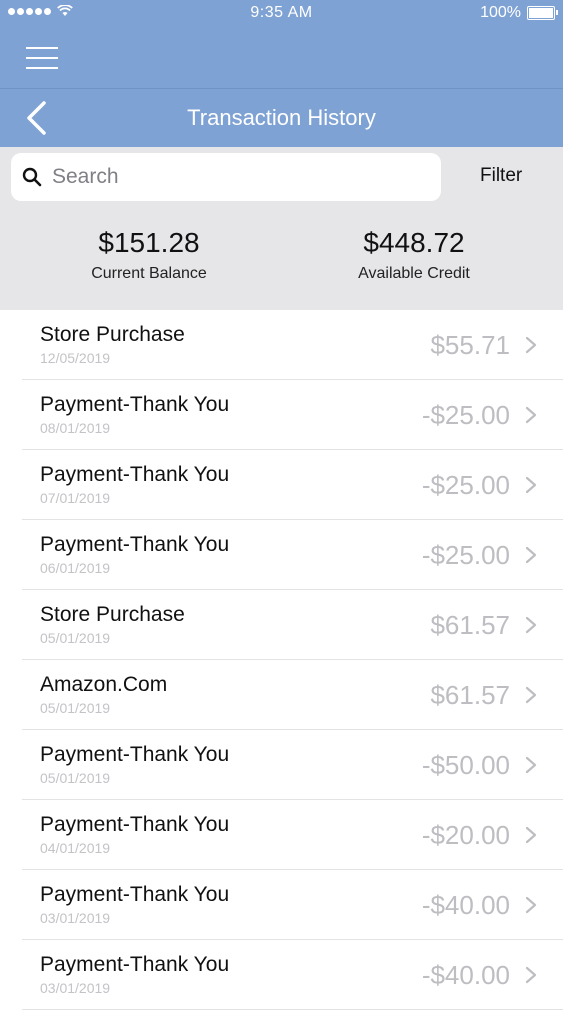  I want to click on hamburger-icon, so click(42, 58).